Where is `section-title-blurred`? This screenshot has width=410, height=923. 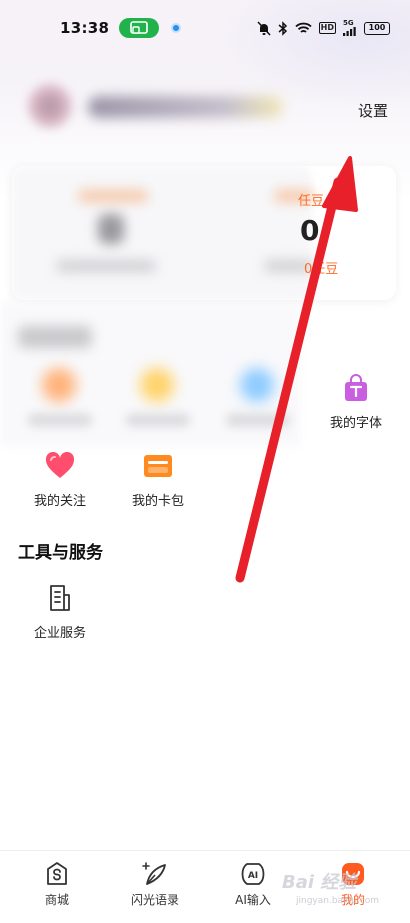 section-title-blurred is located at coordinates (55, 337).